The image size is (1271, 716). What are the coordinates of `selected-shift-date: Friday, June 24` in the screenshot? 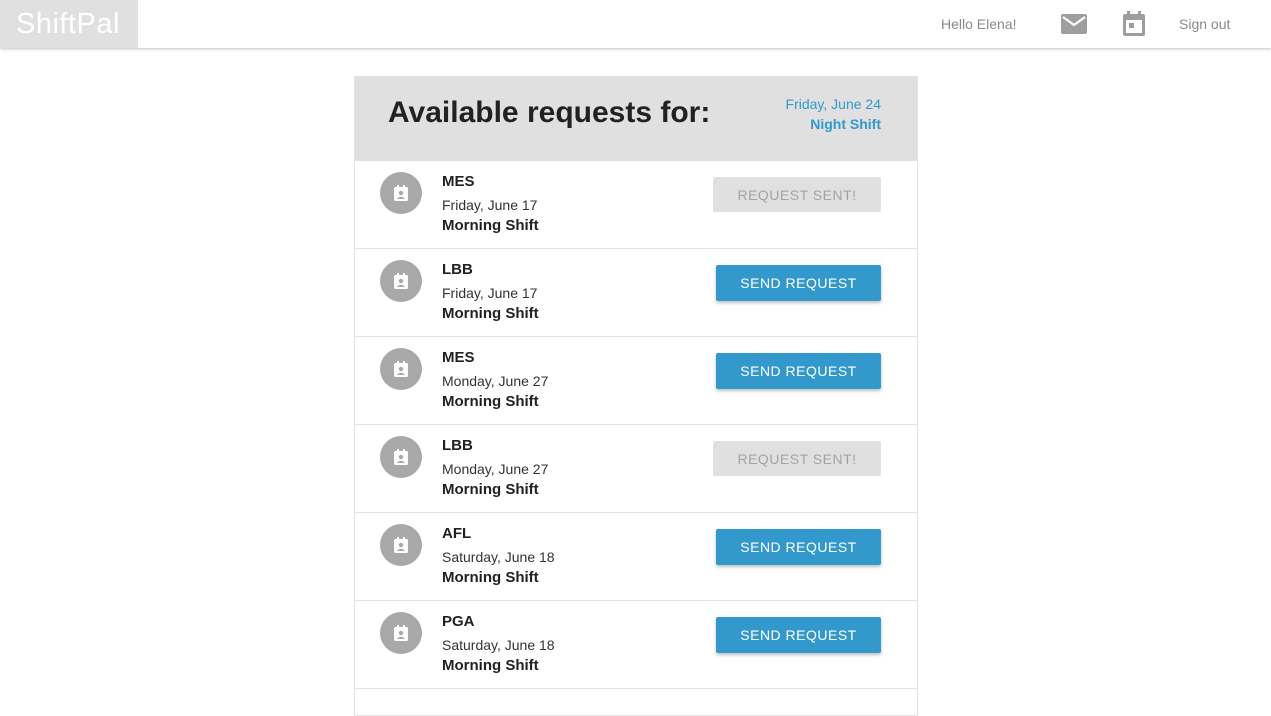 It's located at (833, 104).